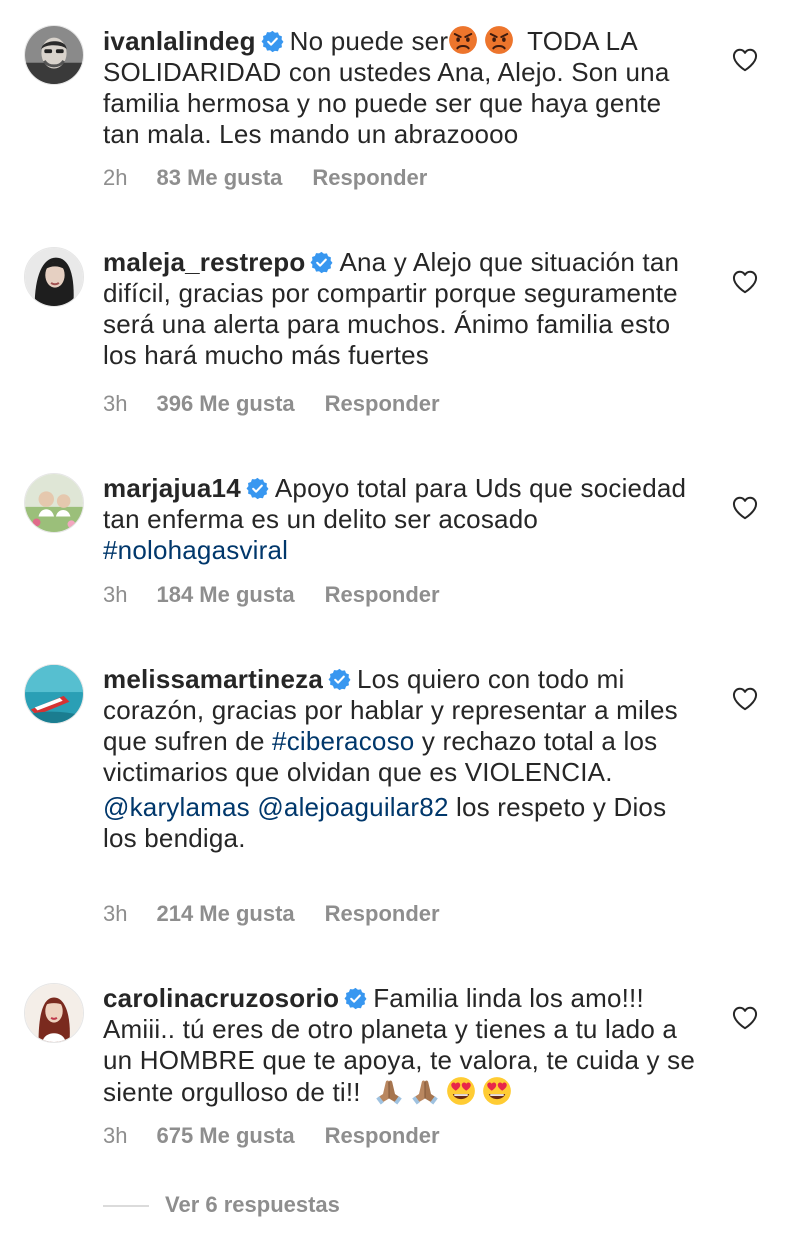  Describe the element at coordinates (352, 807) in the screenshot. I see `mention-link: @alejoaguilar82` at that location.